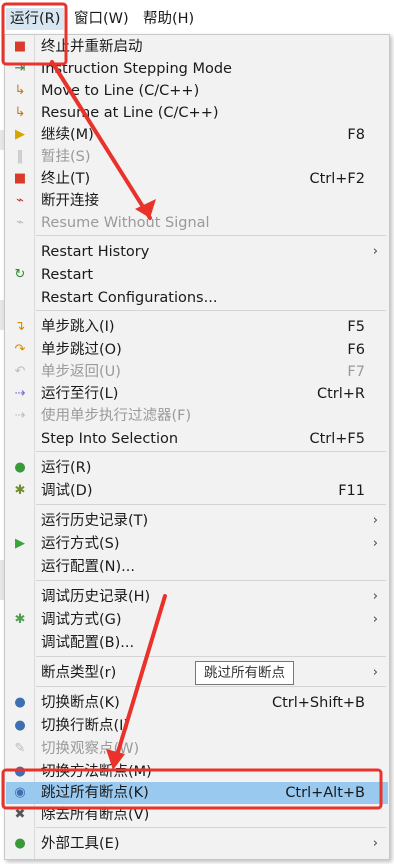 The width and height of the screenshot is (394, 864). Describe the element at coordinates (67, 275) in the screenshot. I see `menu-item-label: Restart` at that location.